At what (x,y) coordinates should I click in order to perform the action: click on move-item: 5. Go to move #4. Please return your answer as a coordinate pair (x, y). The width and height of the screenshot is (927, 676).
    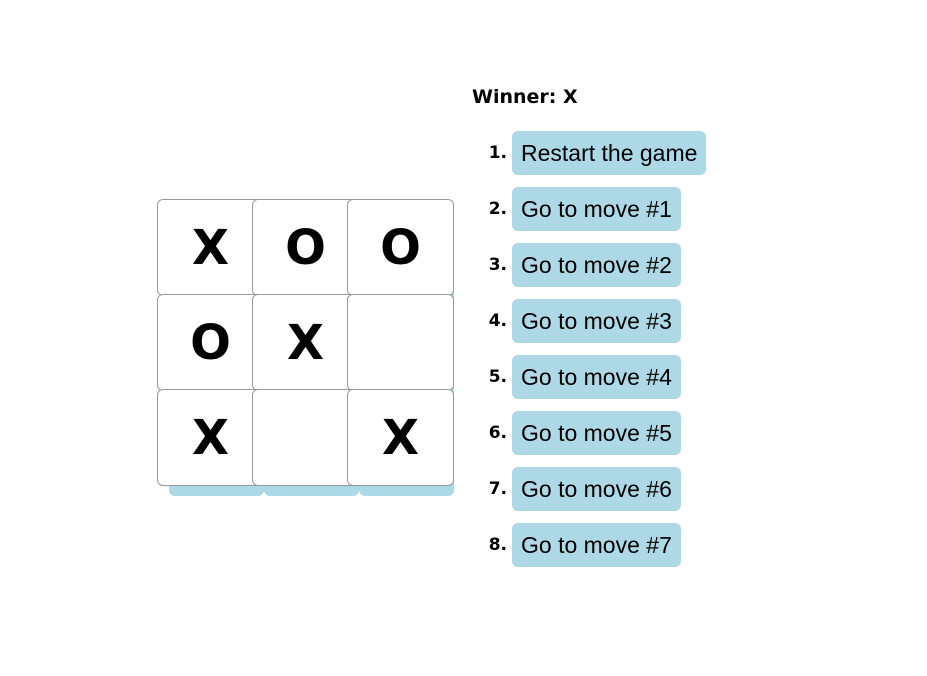
    Looking at the image, I should click on (589, 377).